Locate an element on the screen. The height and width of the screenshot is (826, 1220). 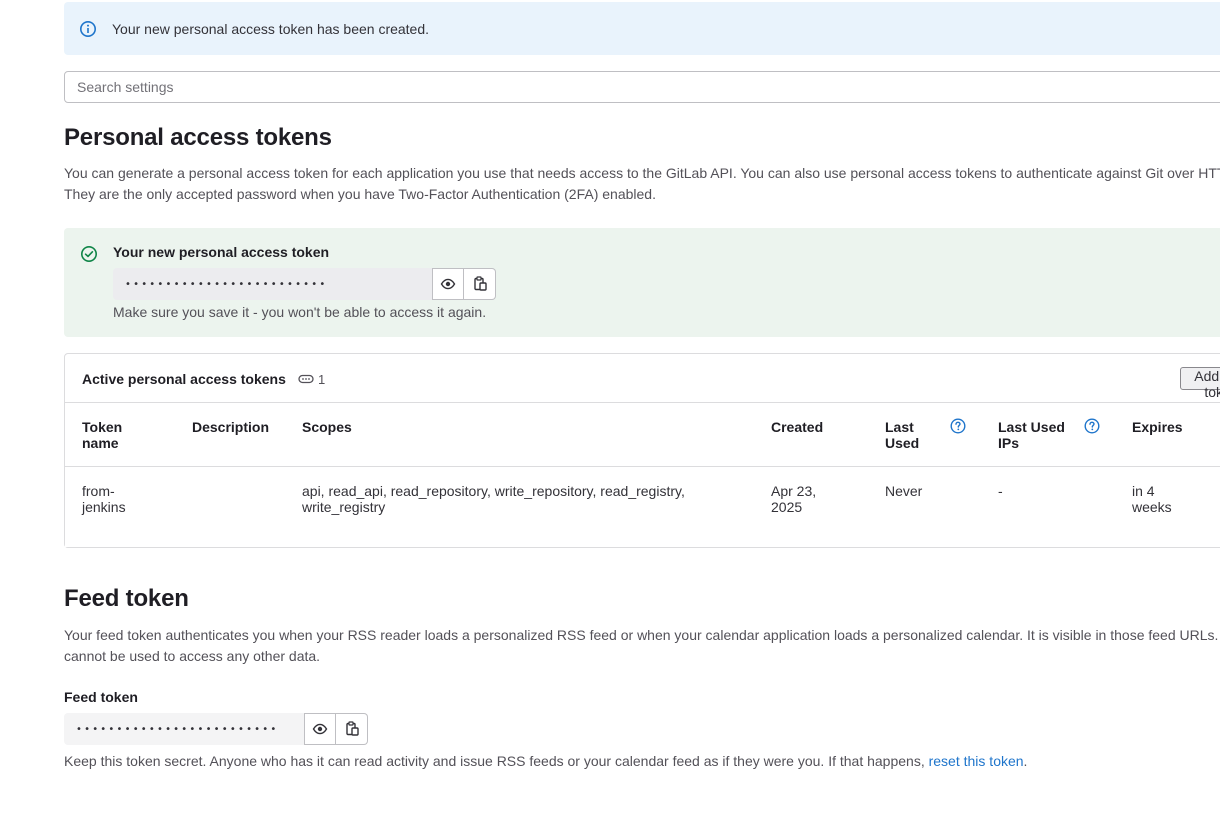
col-created: Created is located at coordinates (797, 427).